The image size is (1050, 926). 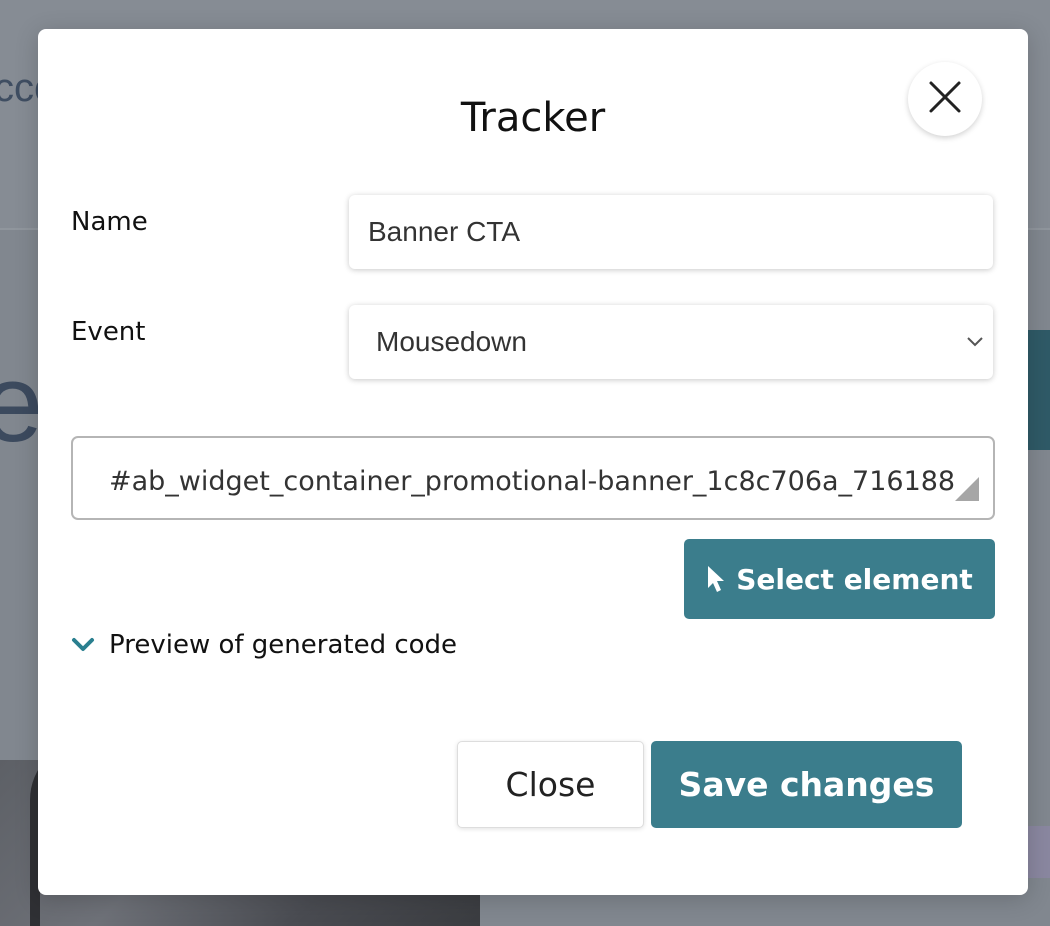 I want to click on close-icon, so click(x=945, y=99).